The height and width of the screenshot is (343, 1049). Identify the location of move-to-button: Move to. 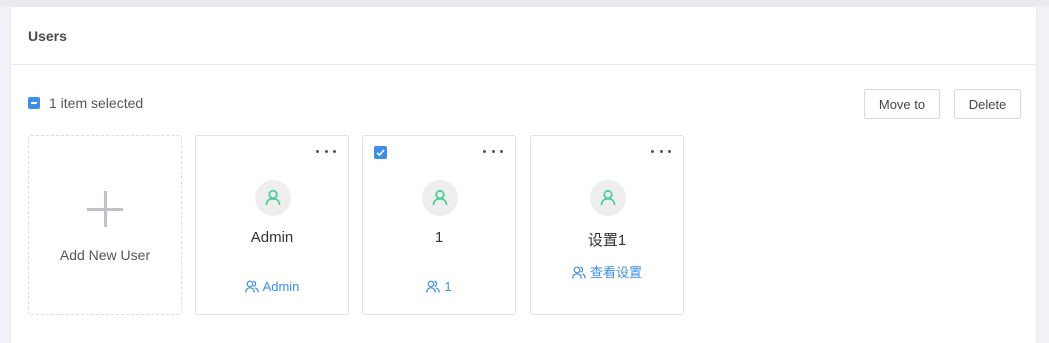
(902, 104).